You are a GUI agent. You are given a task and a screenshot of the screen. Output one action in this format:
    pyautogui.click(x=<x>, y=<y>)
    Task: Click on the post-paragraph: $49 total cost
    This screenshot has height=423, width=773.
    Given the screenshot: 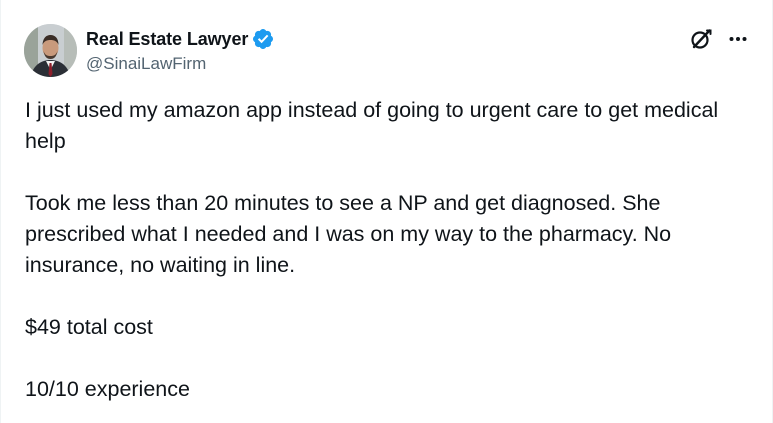 What is the action you would take?
    pyautogui.click(x=89, y=327)
    